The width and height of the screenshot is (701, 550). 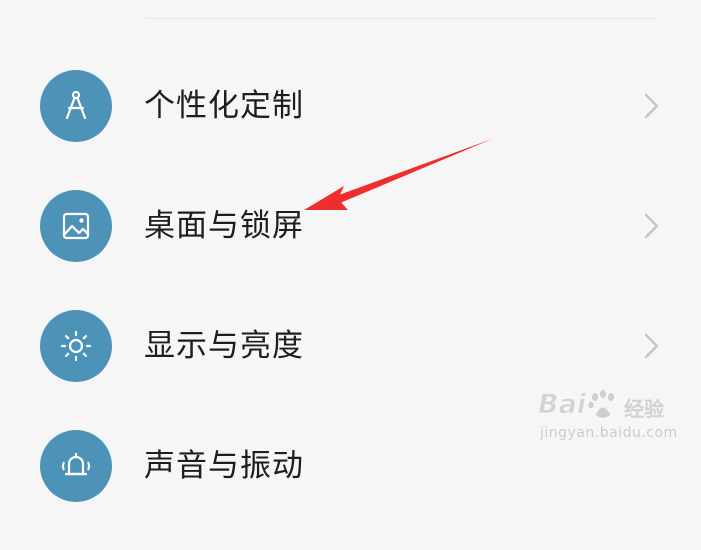 I want to click on sun-icon, so click(x=76, y=346).